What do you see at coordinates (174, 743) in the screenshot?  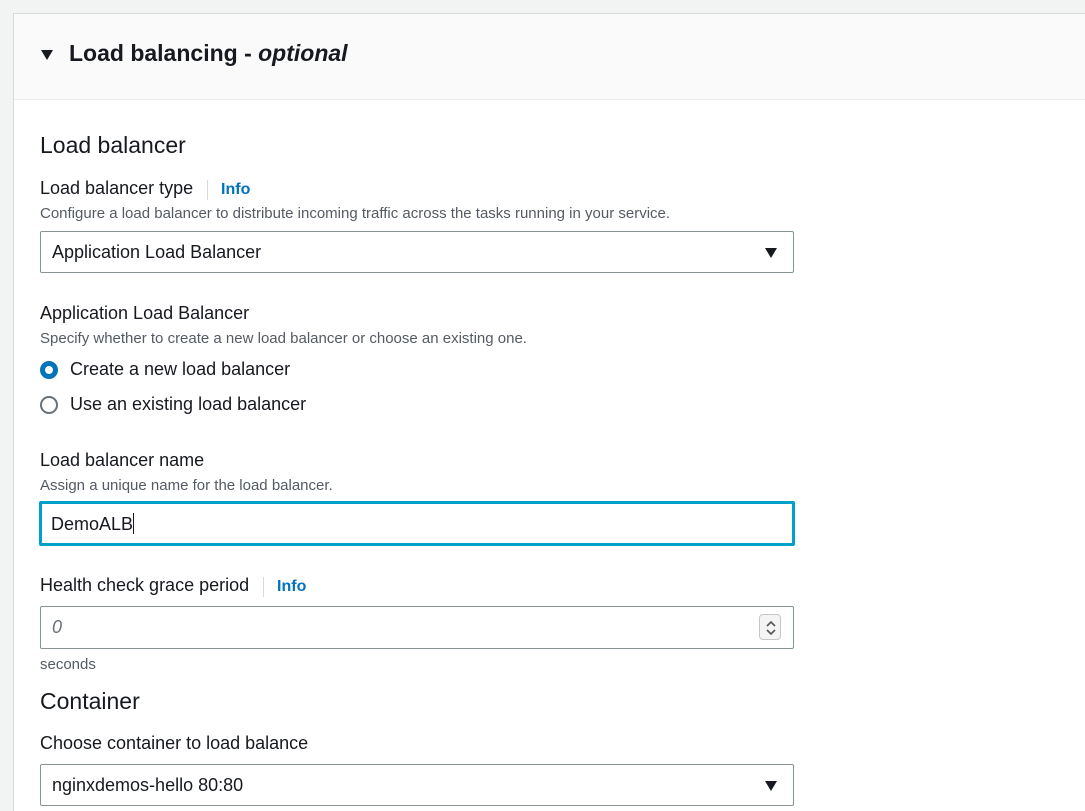 I see `container-select-label: Choose container to load balance` at bounding box center [174, 743].